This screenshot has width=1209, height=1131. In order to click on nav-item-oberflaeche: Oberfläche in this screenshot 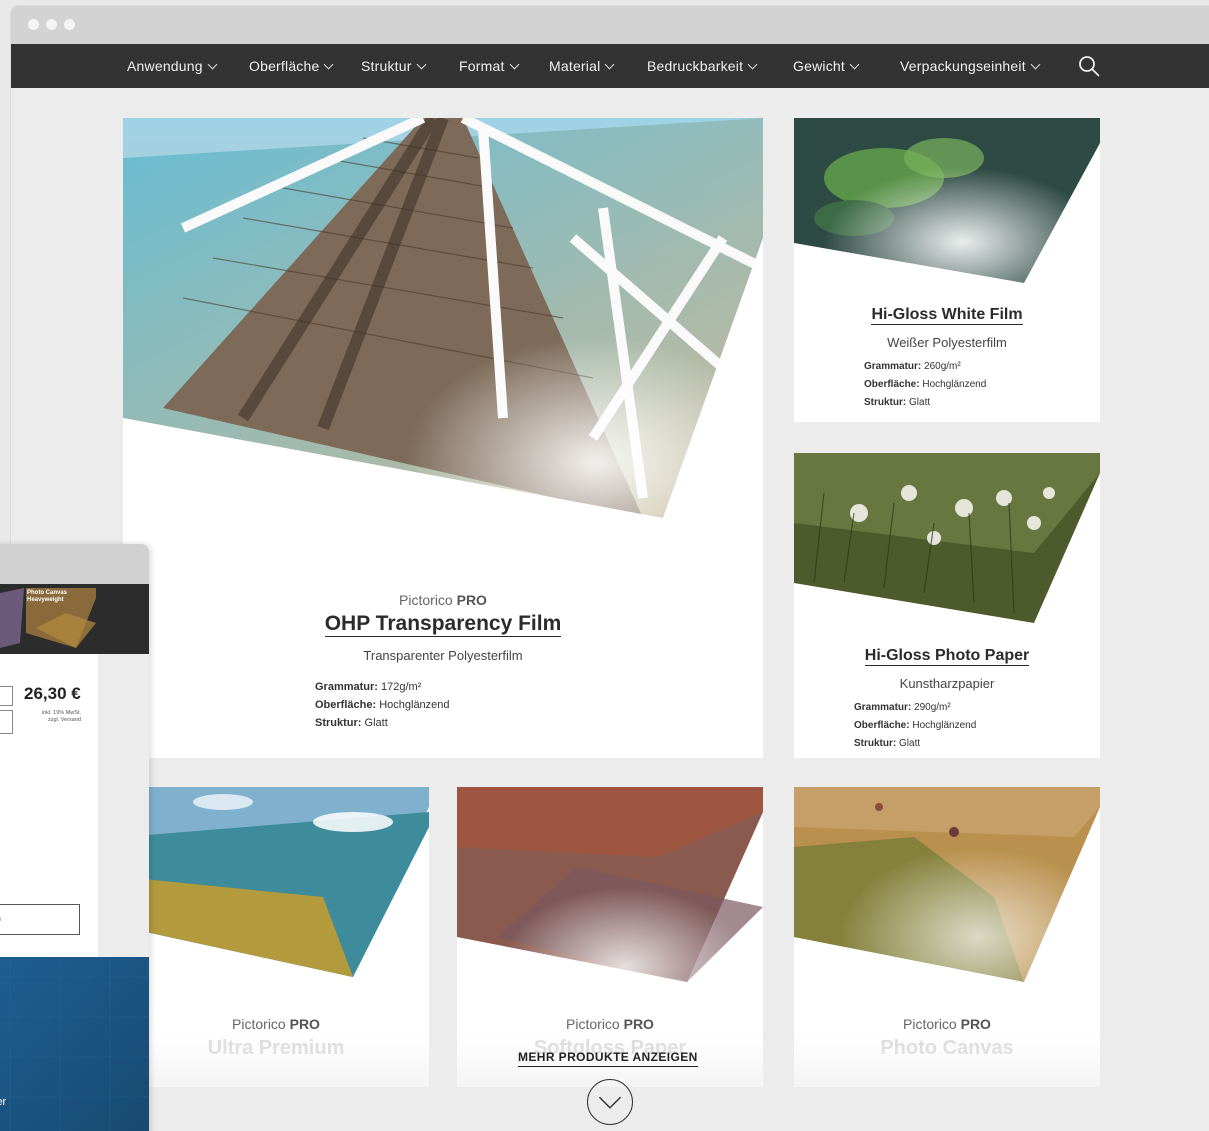, I will do `click(291, 66)`.